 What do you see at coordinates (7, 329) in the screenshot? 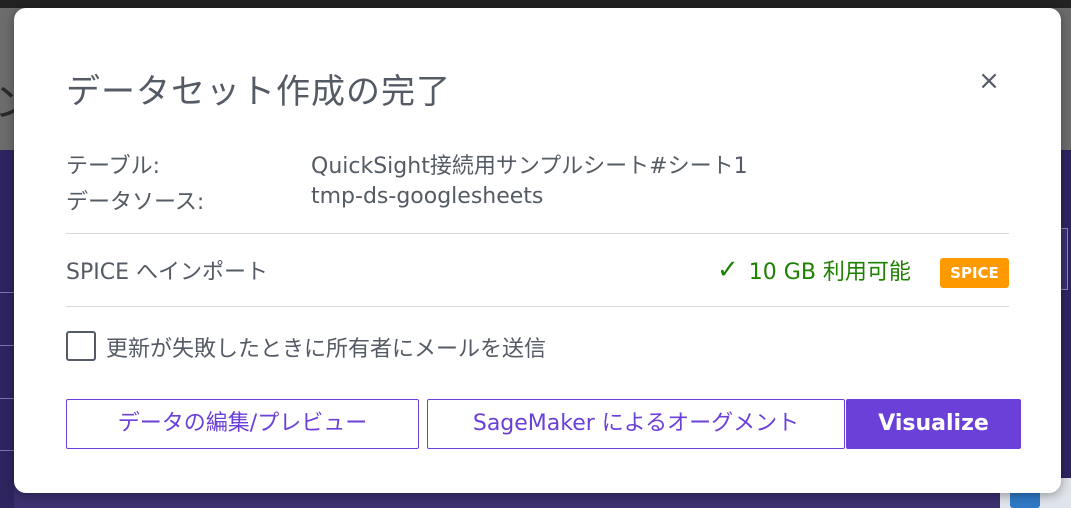
I see `background-left-panel` at bounding box center [7, 329].